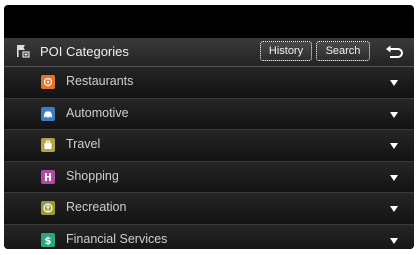 The image size is (418, 255). What do you see at coordinates (23, 51) in the screenshot?
I see `poi-flag-icon` at bounding box center [23, 51].